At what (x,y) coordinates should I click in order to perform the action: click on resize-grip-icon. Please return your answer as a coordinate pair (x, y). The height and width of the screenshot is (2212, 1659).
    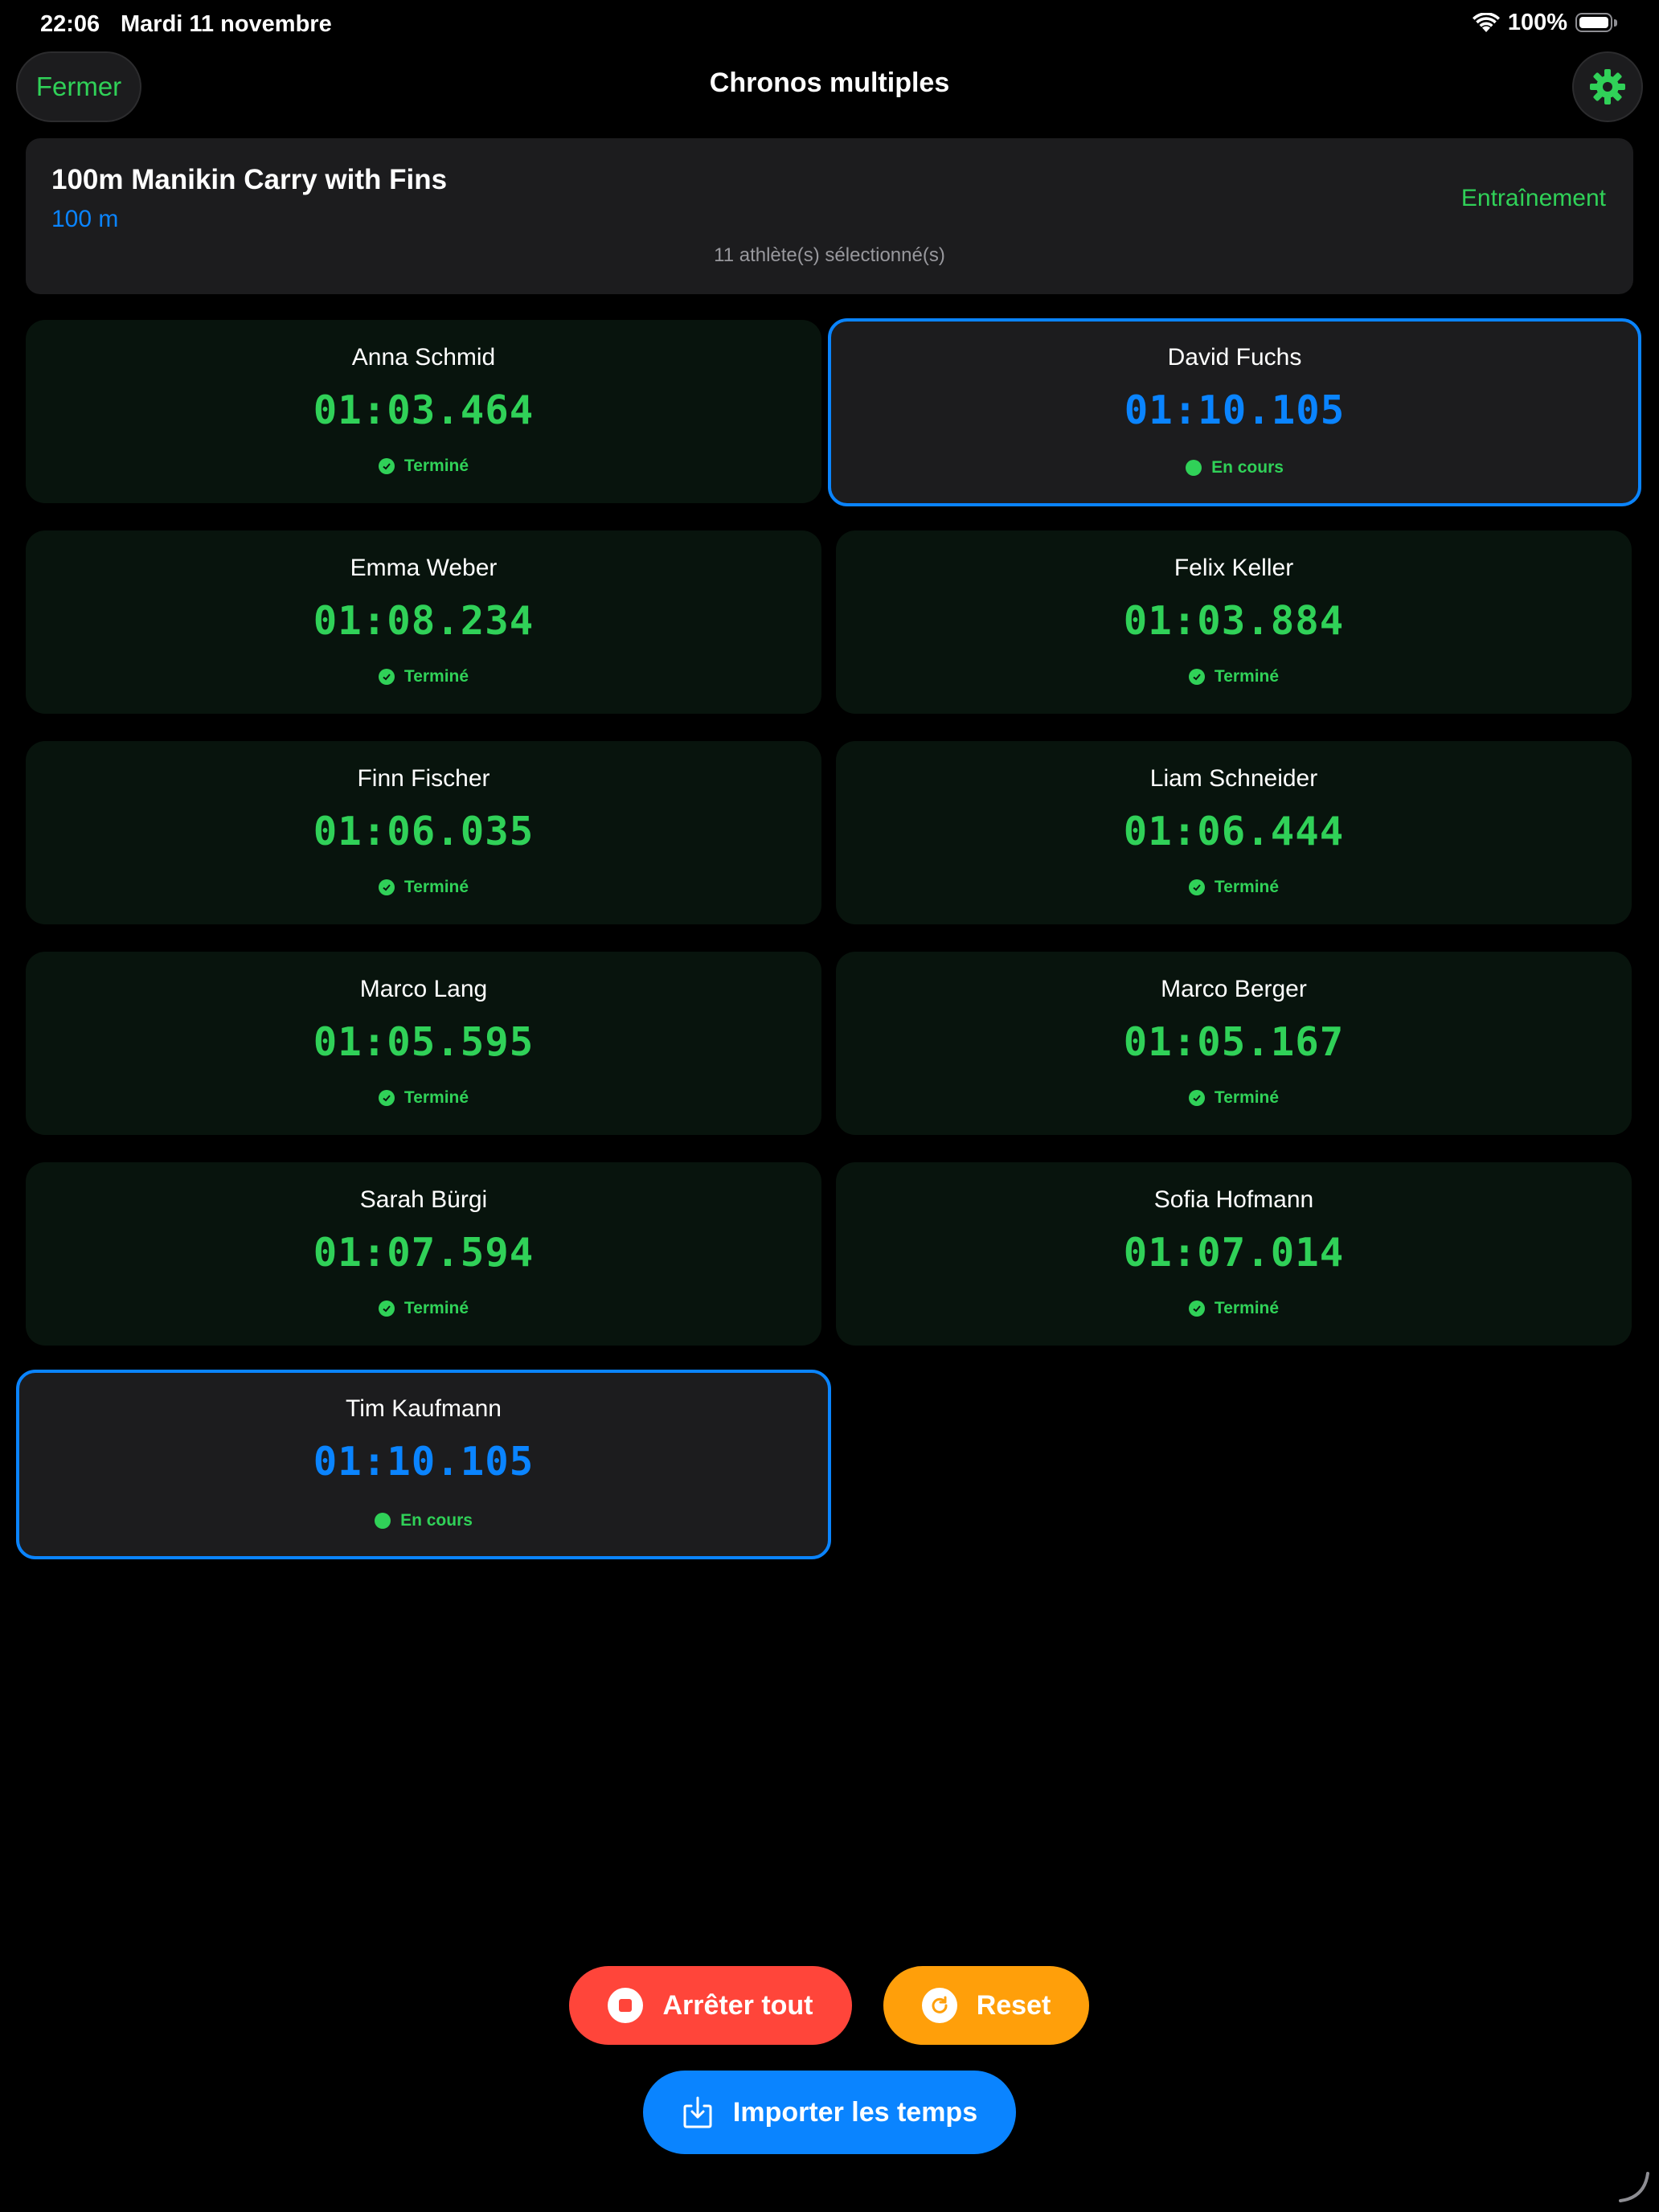
    Looking at the image, I should click on (1634, 2187).